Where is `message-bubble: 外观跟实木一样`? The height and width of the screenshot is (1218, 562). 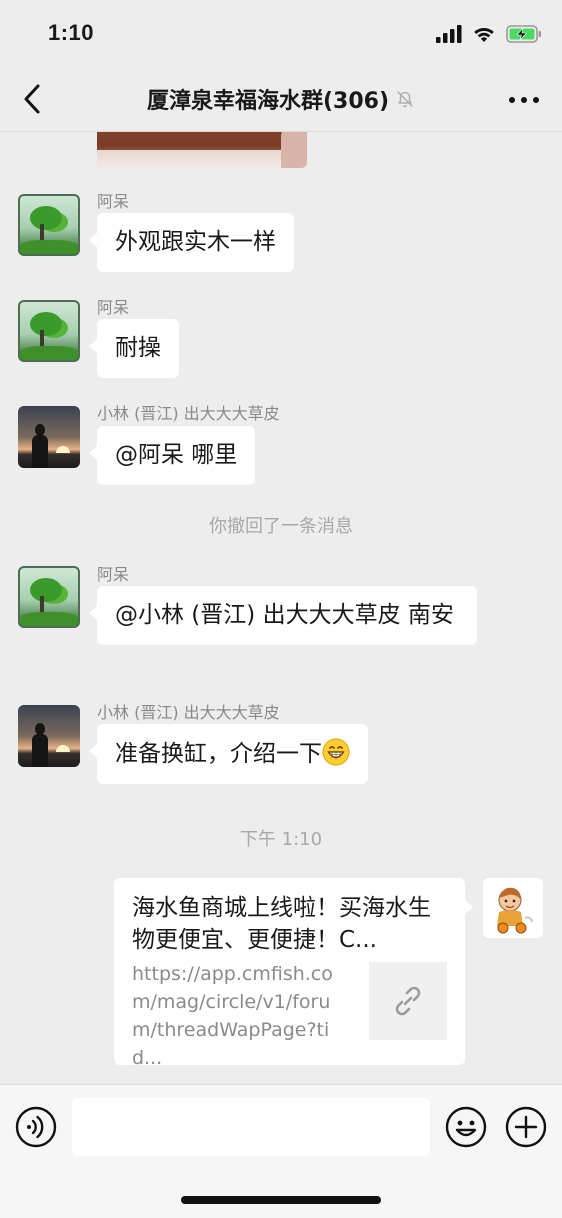
message-bubble: 外观跟实木一样 is located at coordinates (191, 242).